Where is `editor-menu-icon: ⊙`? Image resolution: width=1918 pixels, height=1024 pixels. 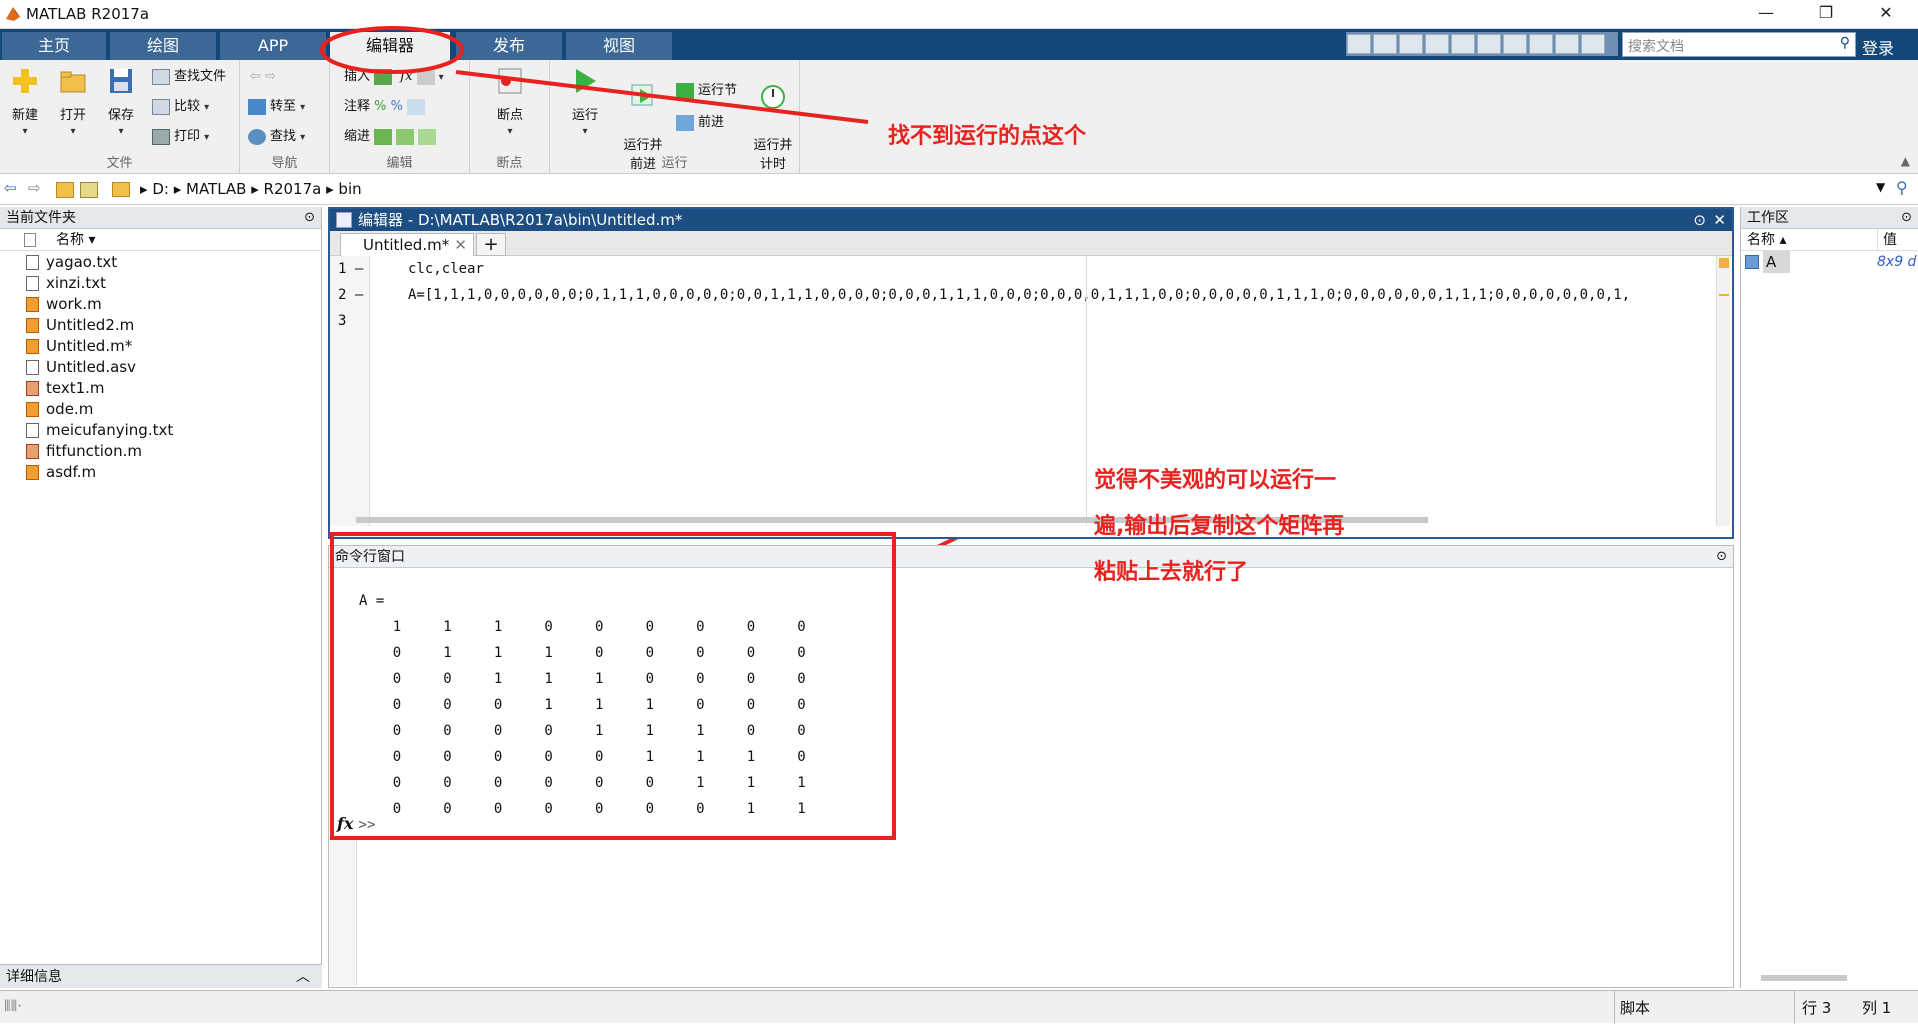
editor-menu-icon: ⊙ is located at coordinates (1699, 220).